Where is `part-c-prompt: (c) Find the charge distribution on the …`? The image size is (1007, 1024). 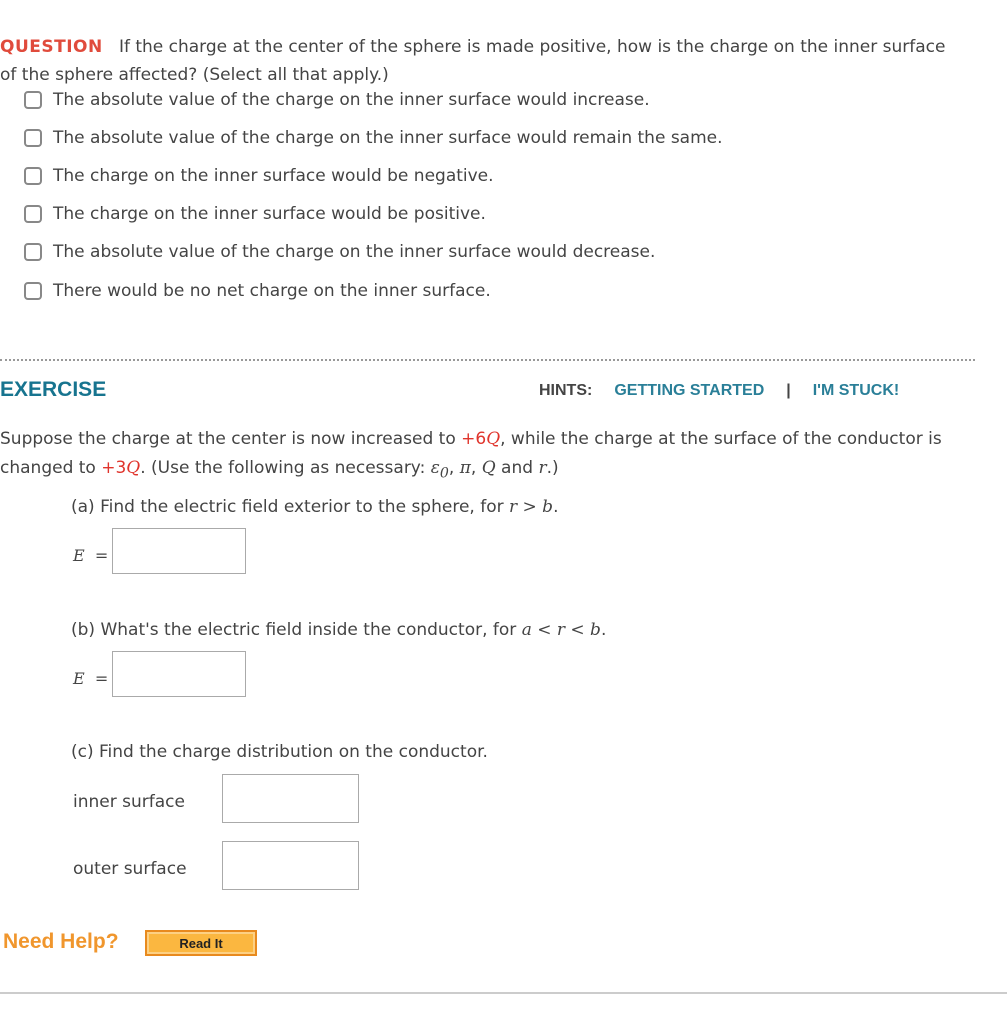 part-c-prompt: (c) Find the charge distribution on the … is located at coordinates (279, 752).